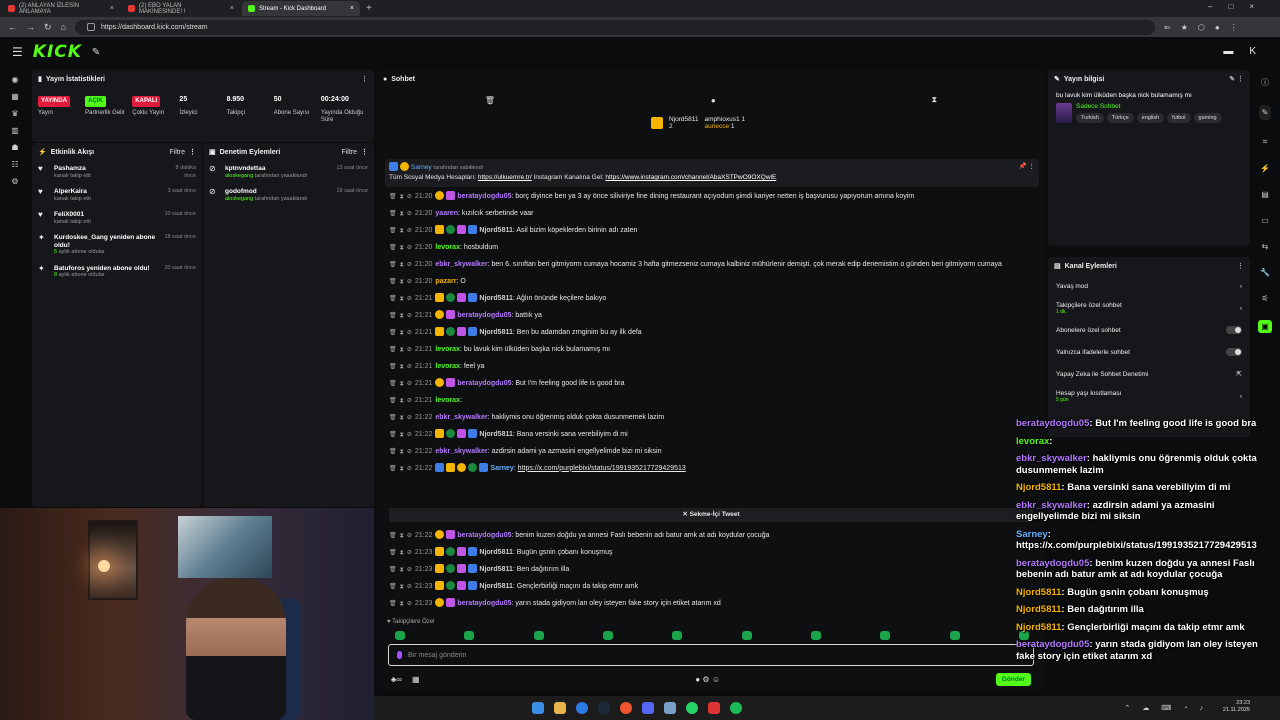  What do you see at coordinates (560, 708) in the screenshot?
I see `explorer-icon` at bounding box center [560, 708].